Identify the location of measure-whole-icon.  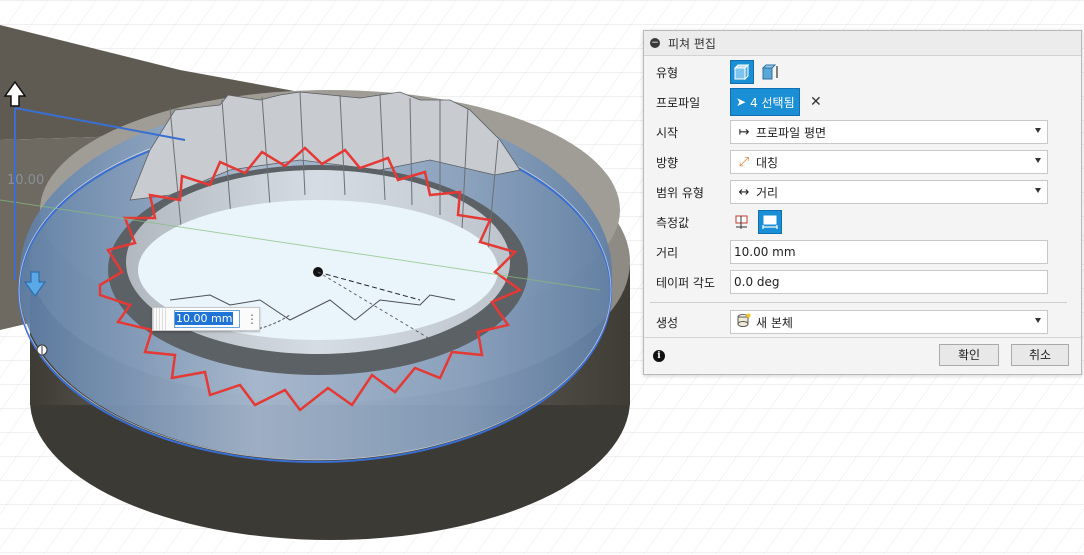
(770, 222).